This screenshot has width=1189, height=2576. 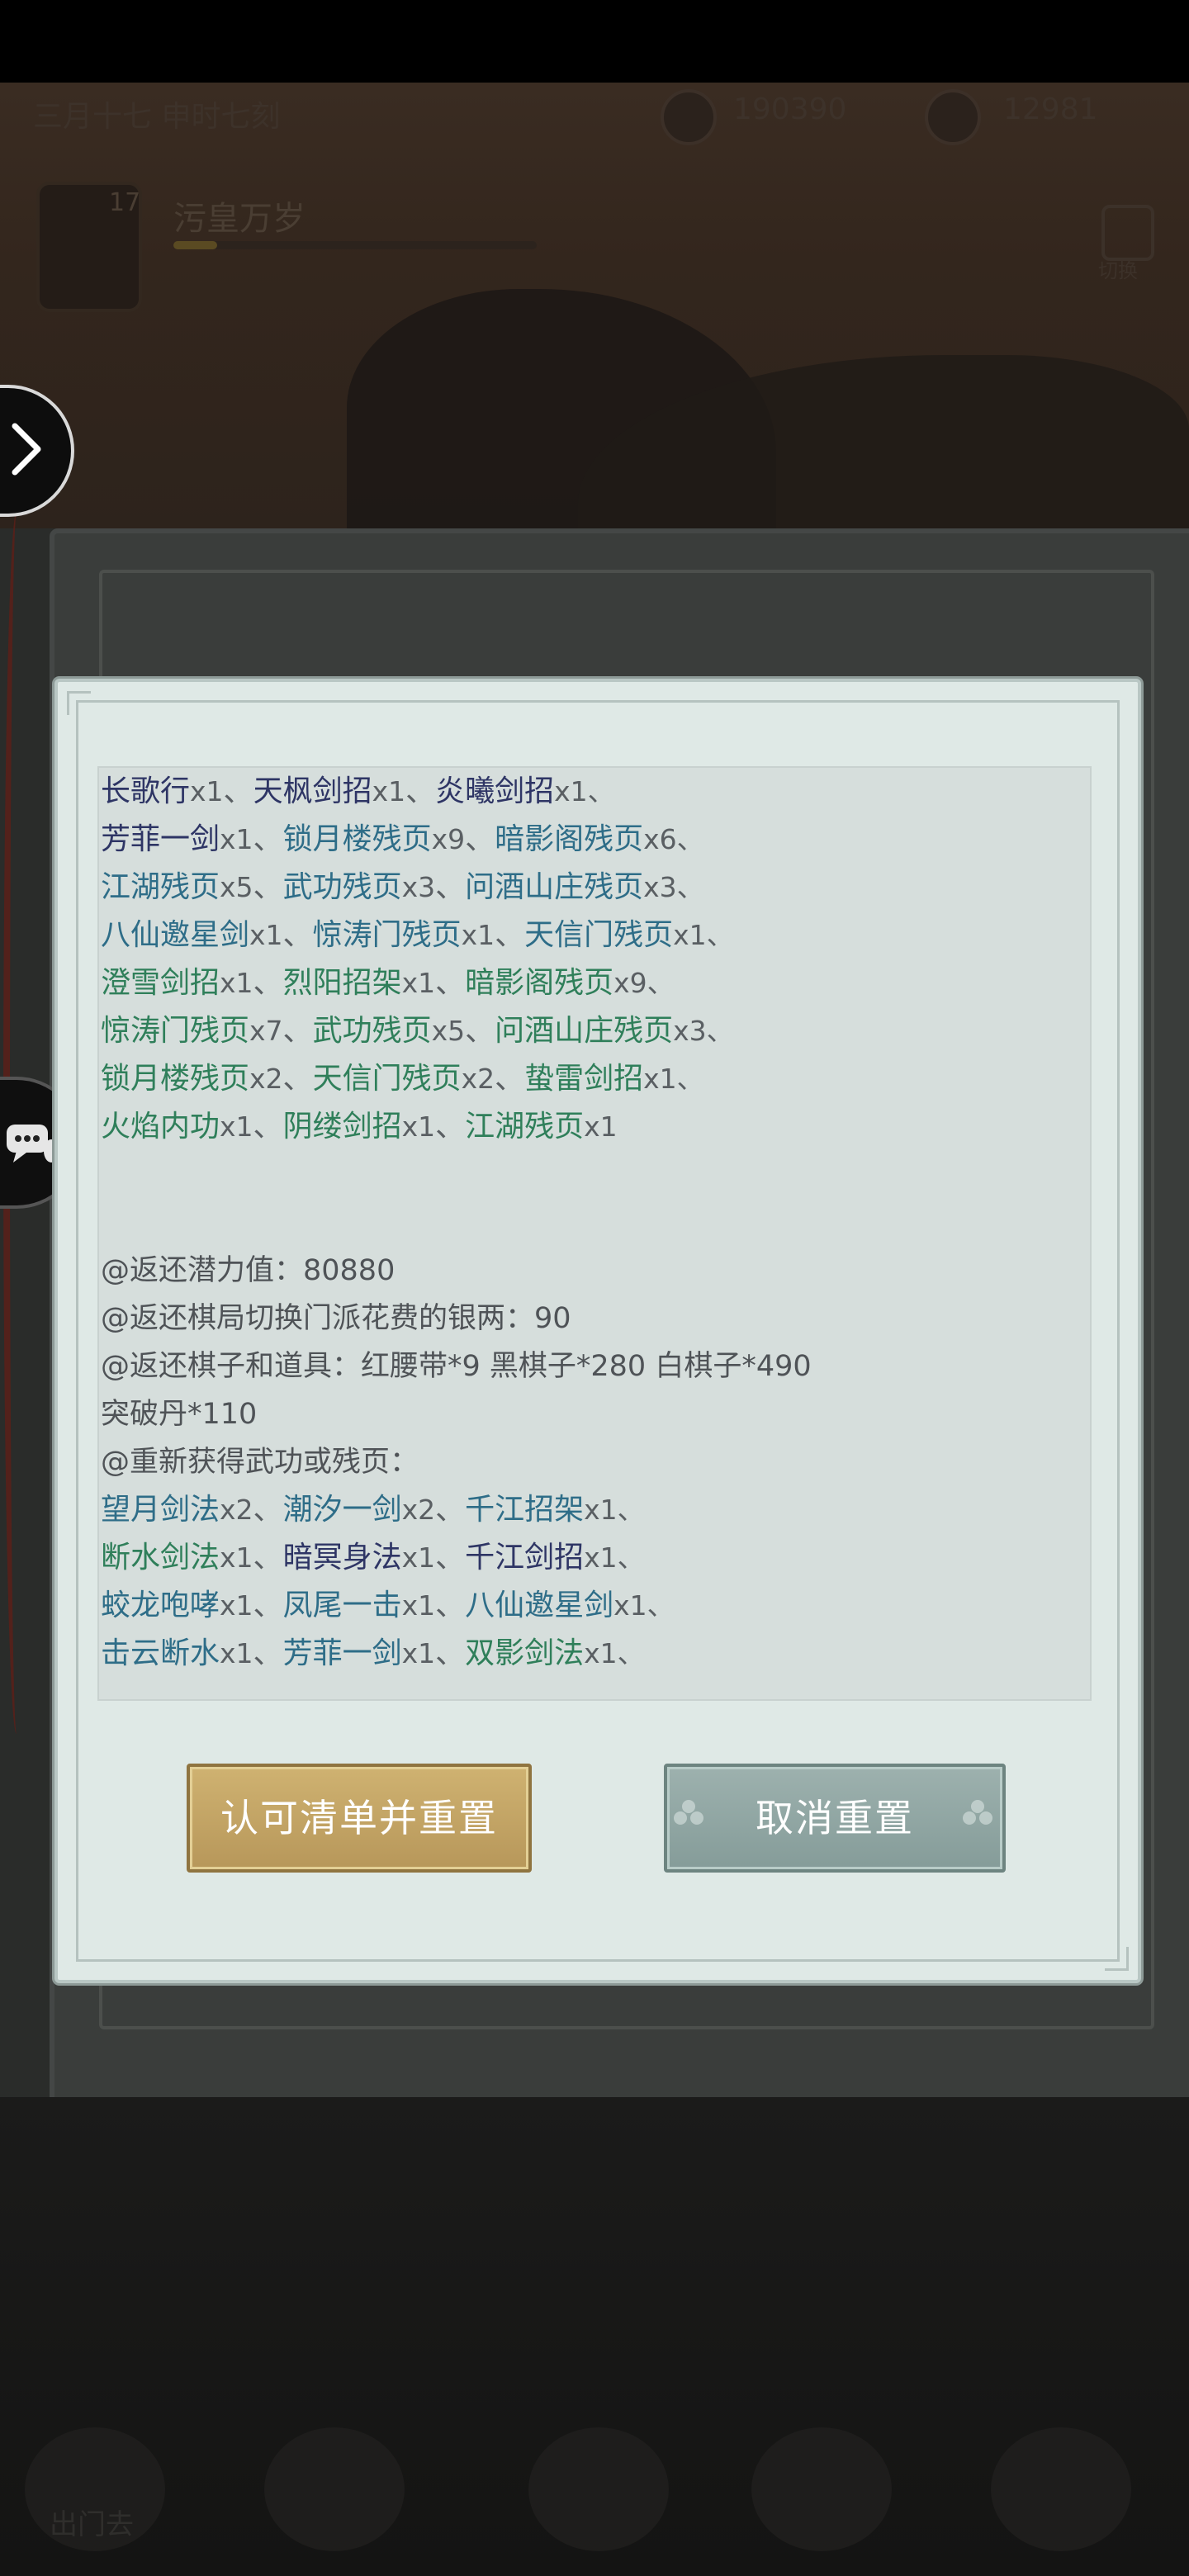 I want to click on item-name: 千江剑招, so click(x=525, y=1557).